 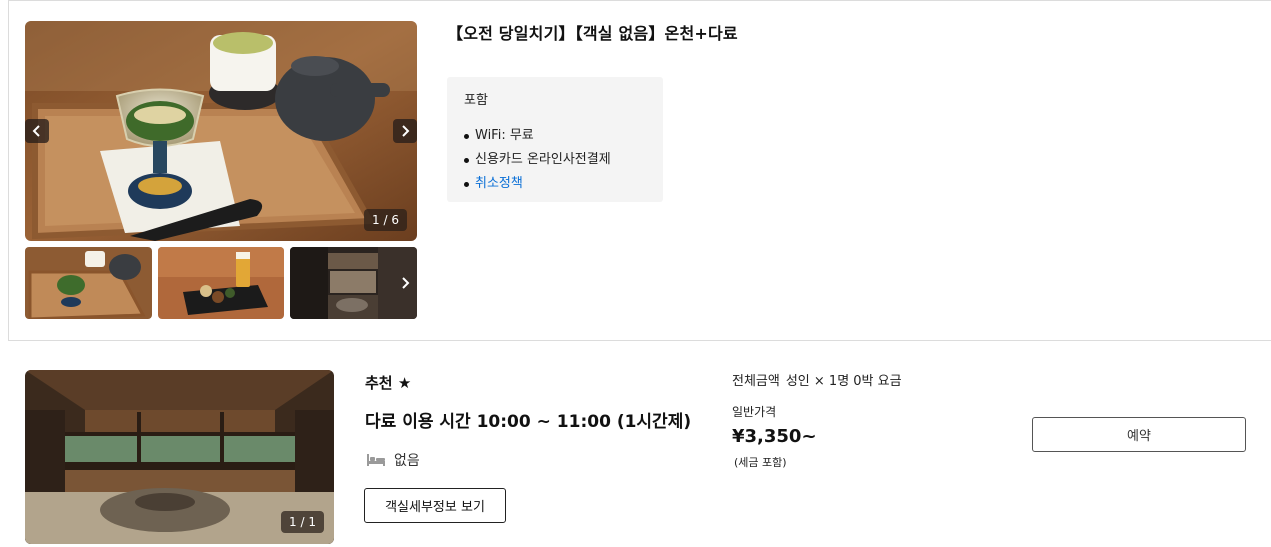 What do you see at coordinates (756, 381) in the screenshot?
I see `total-price-label: 전체금액` at bounding box center [756, 381].